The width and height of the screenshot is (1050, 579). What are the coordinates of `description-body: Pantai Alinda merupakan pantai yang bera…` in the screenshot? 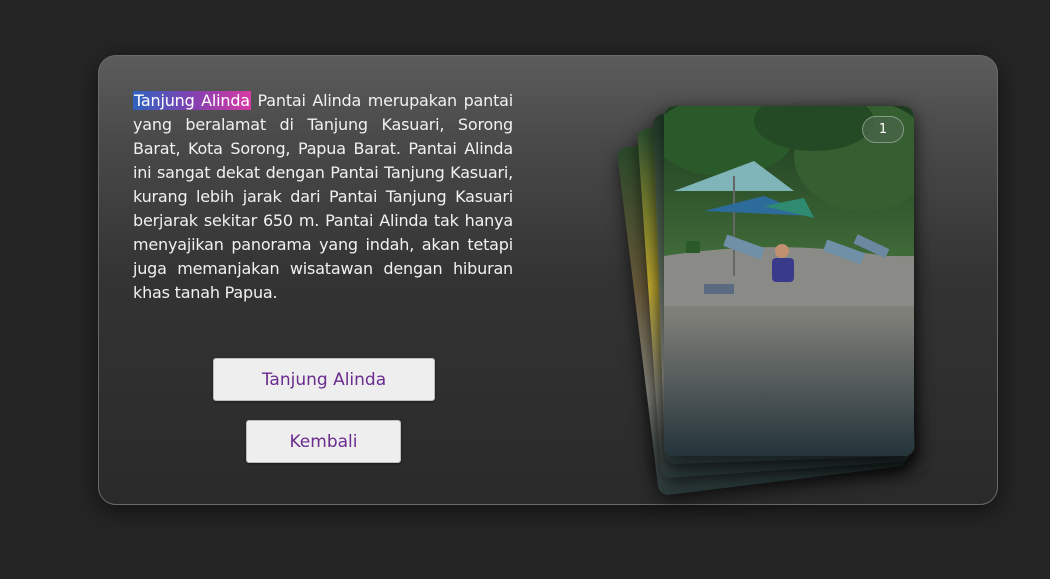 It's located at (323, 196).